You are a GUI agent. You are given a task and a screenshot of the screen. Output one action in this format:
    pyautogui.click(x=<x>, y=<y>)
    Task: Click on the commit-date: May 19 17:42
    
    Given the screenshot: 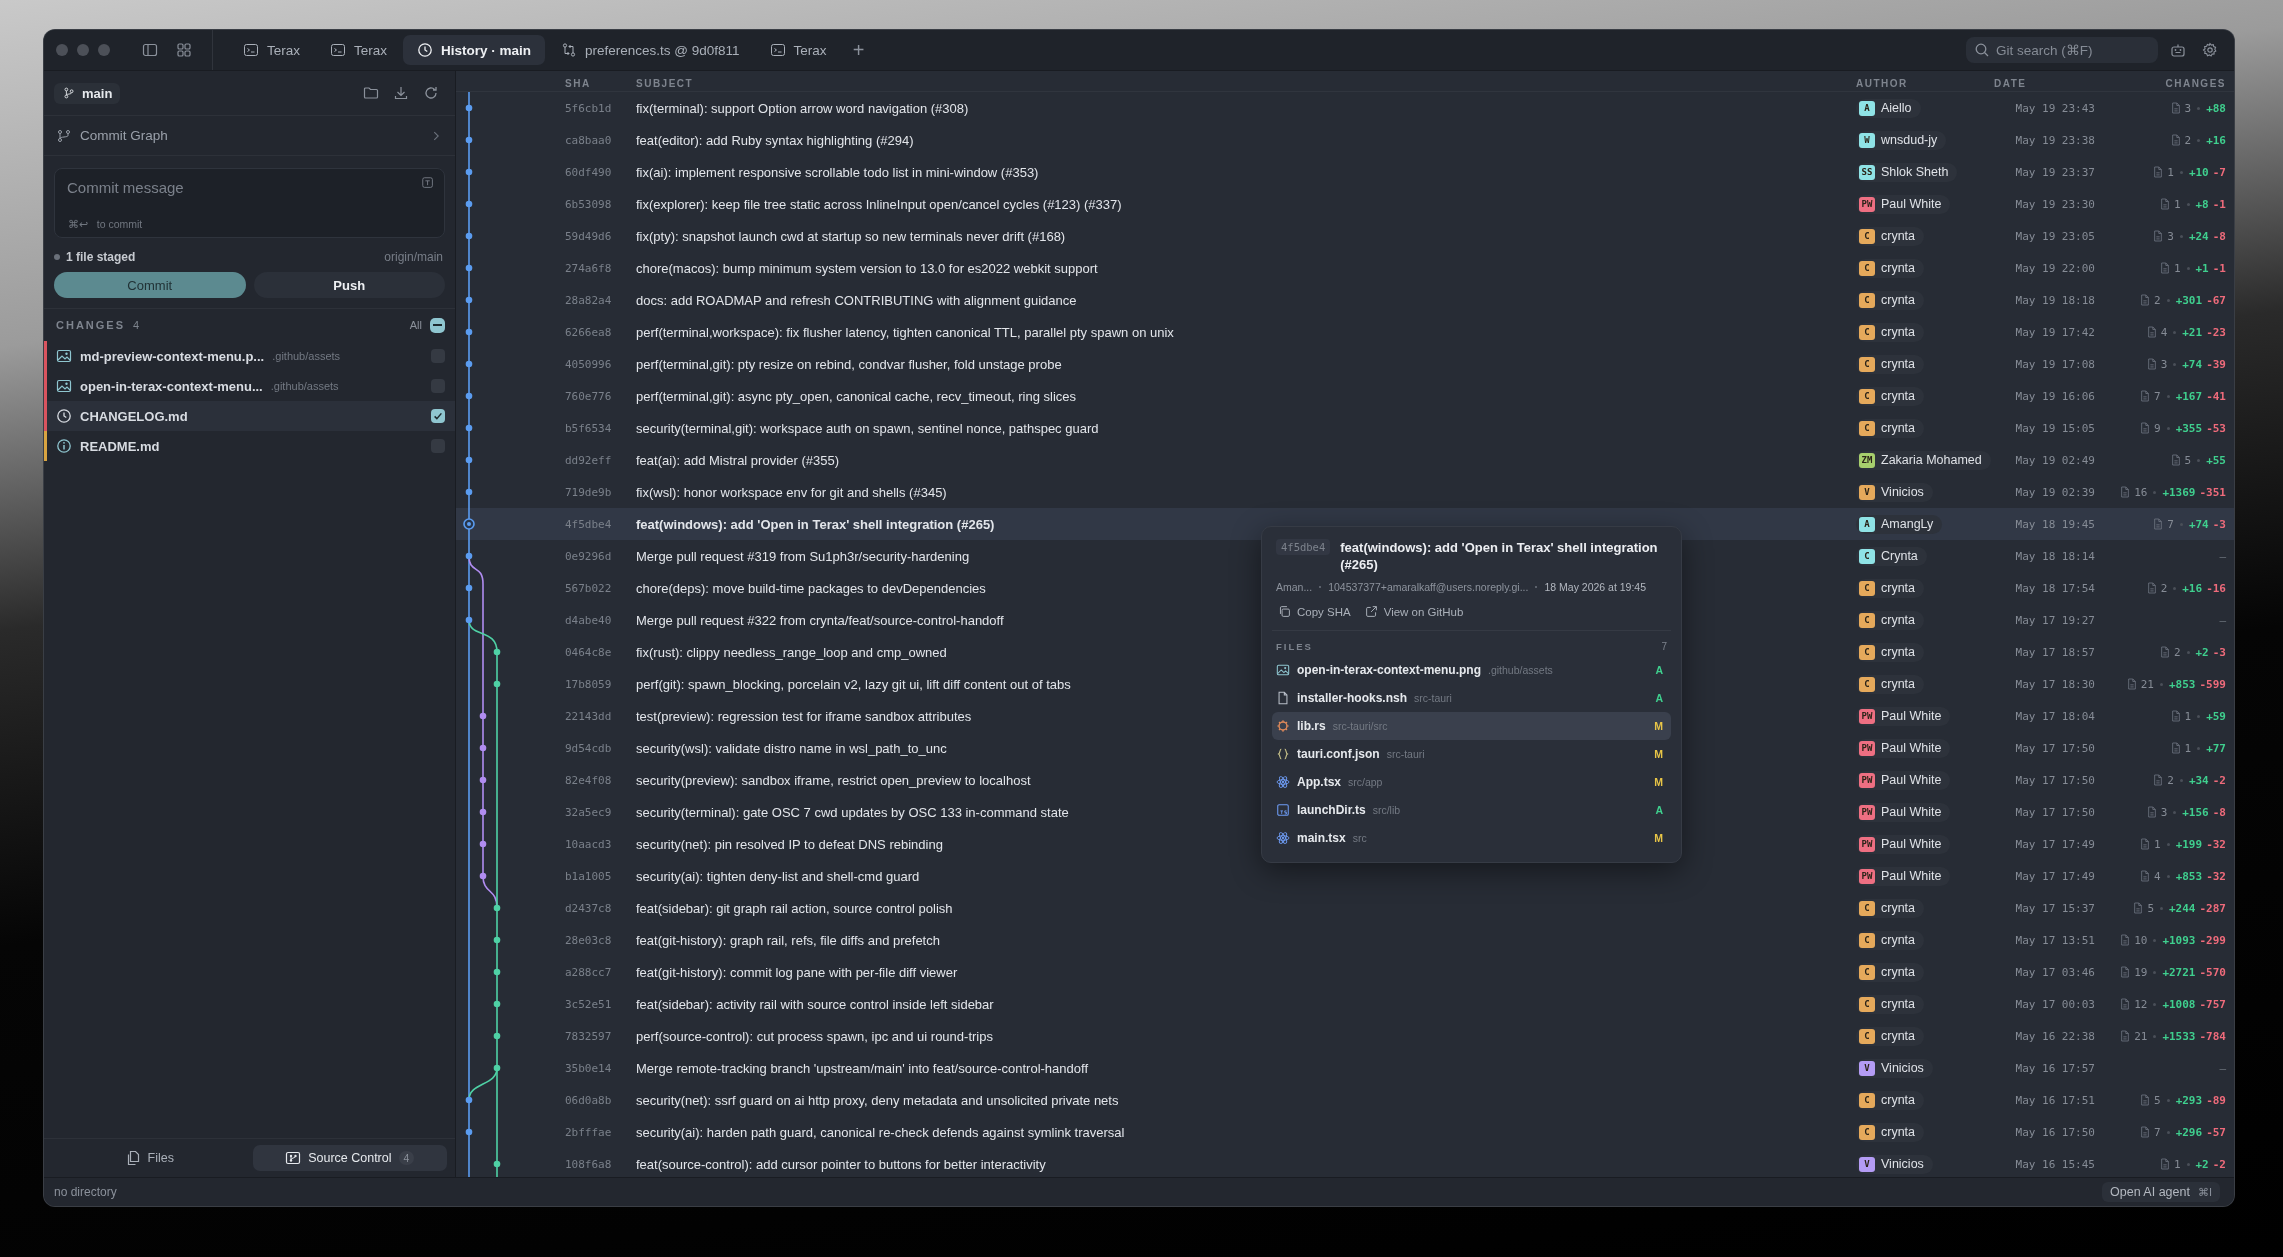 What is the action you would take?
    pyautogui.click(x=2054, y=332)
    